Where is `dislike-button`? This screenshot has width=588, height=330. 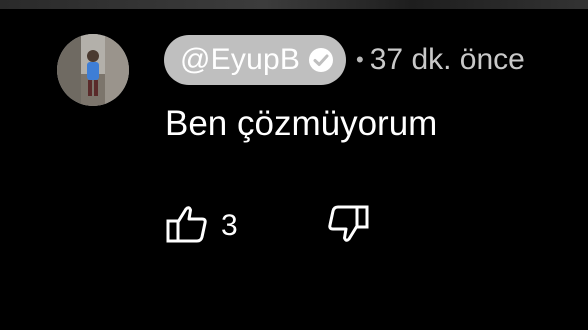 dislike-button is located at coordinates (348, 226).